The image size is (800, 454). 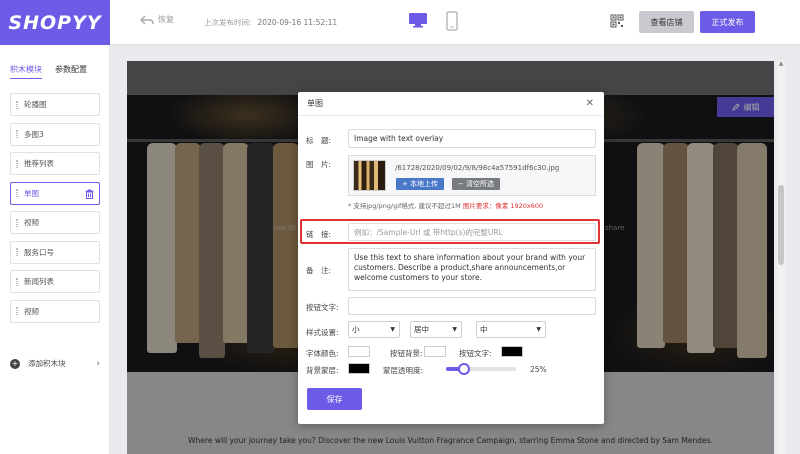 What do you see at coordinates (31, 193) in the screenshot?
I see `block-label: 单图` at bounding box center [31, 193].